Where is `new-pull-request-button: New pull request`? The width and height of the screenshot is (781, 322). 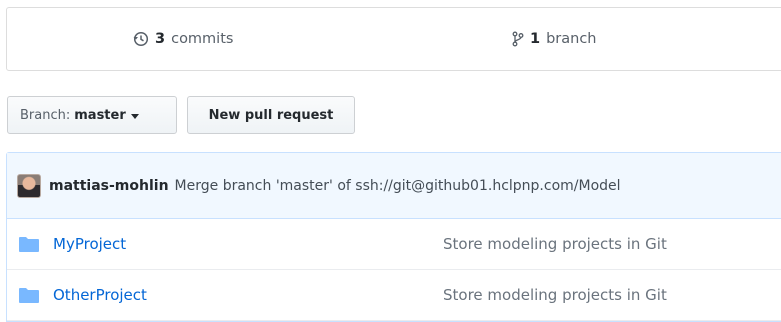
new-pull-request-button: New pull request is located at coordinates (271, 115).